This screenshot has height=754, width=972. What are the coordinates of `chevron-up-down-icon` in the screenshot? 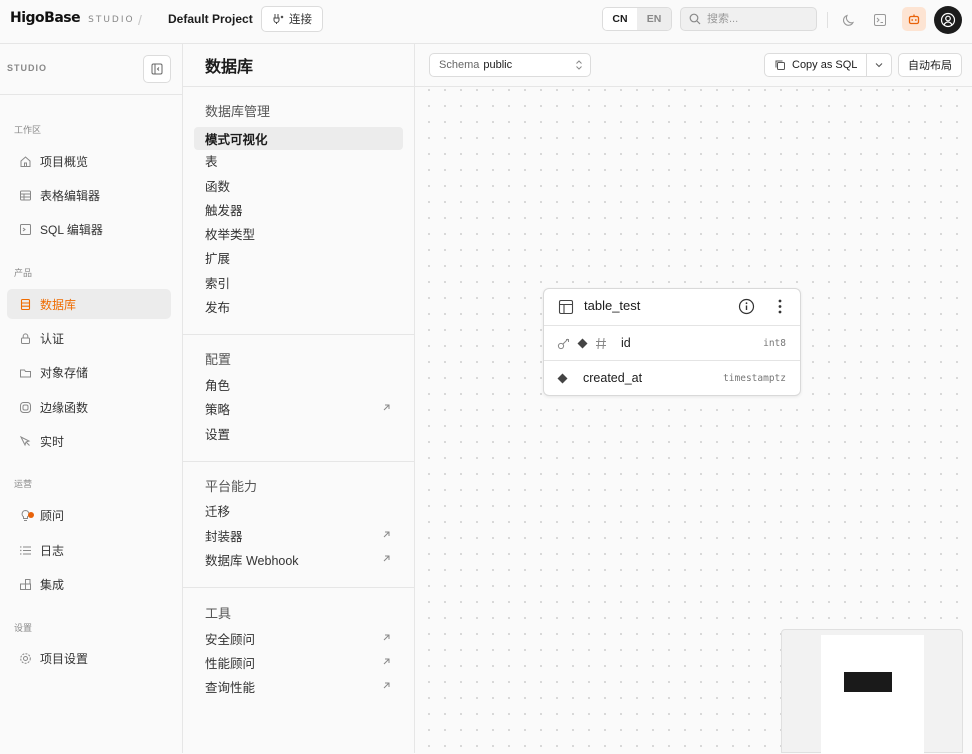 It's located at (579, 65).